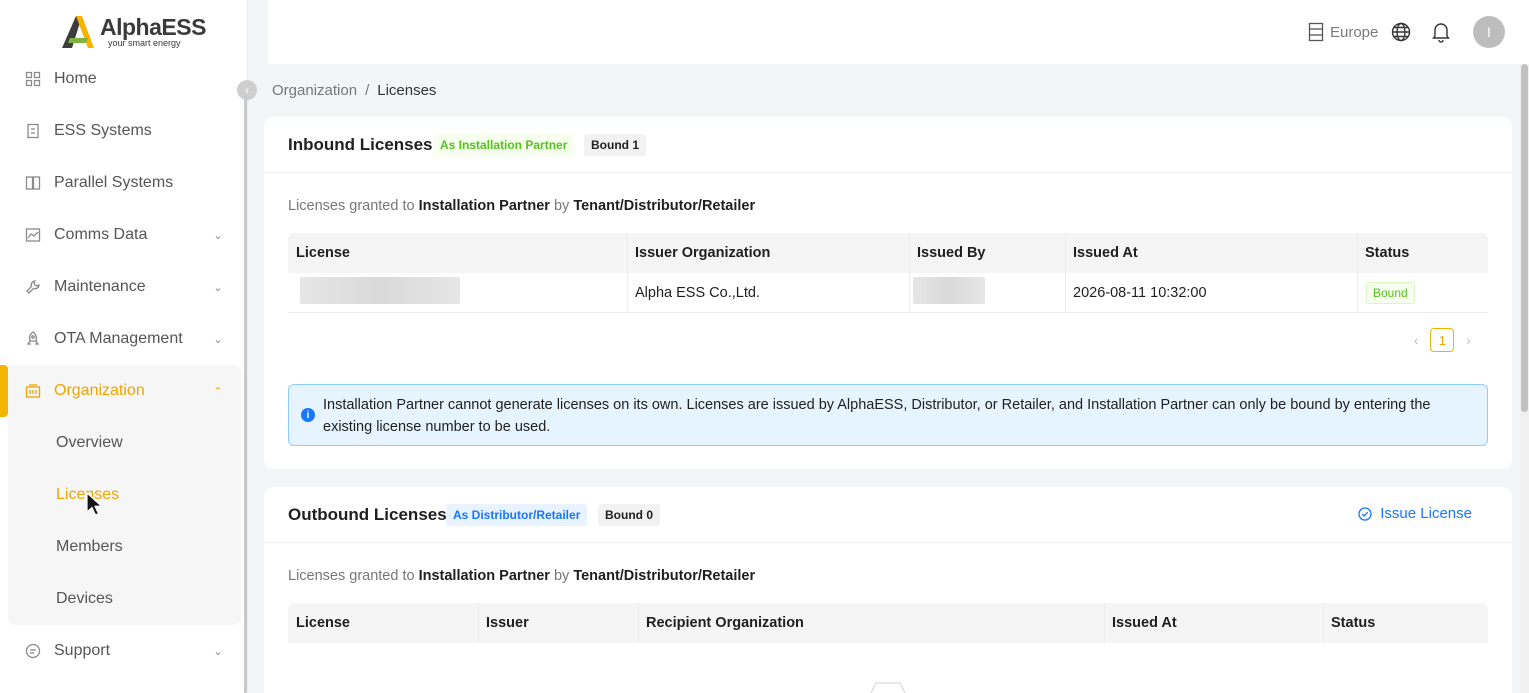 The width and height of the screenshot is (1529, 693). Describe the element at coordinates (101, 234) in the screenshot. I see `sidebar-item-label: Comms Data` at that location.